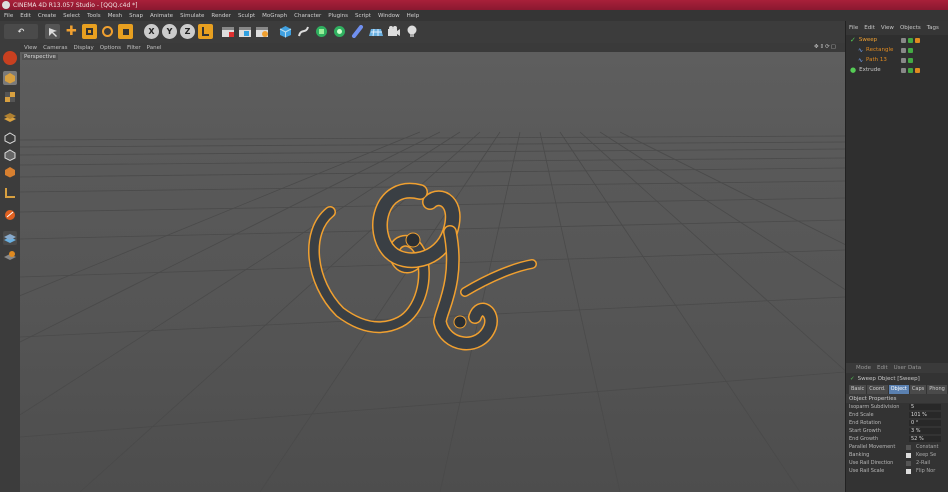  What do you see at coordinates (244, 31) in the screenshot?
I see `render-picture-viewer-icon` at bounding box center [244, 31].